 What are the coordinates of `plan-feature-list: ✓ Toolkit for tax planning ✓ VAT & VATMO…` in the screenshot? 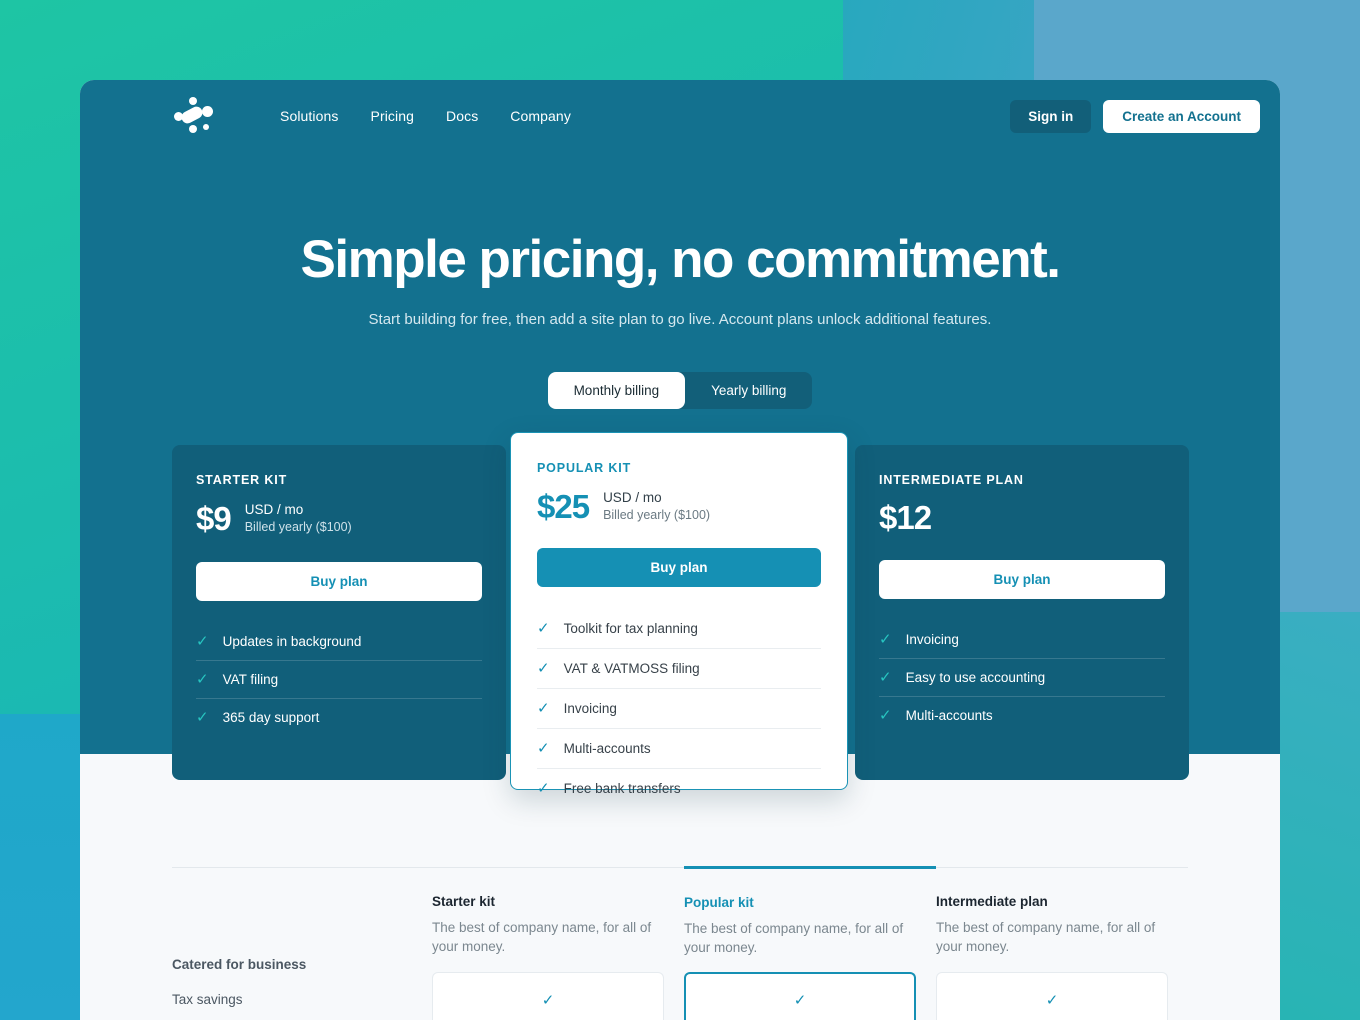 It's located at (679, 708).